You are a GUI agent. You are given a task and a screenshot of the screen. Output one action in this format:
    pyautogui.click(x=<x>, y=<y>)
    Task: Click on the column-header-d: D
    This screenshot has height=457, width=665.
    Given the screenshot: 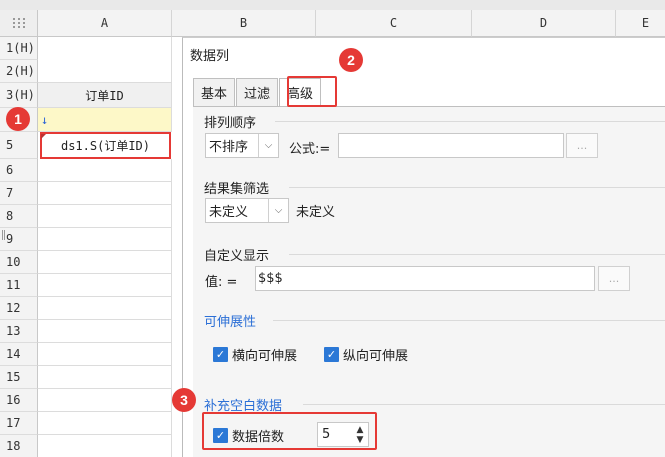 What is the action you would take?
    pyautogui.click(x=544, y=23)
    